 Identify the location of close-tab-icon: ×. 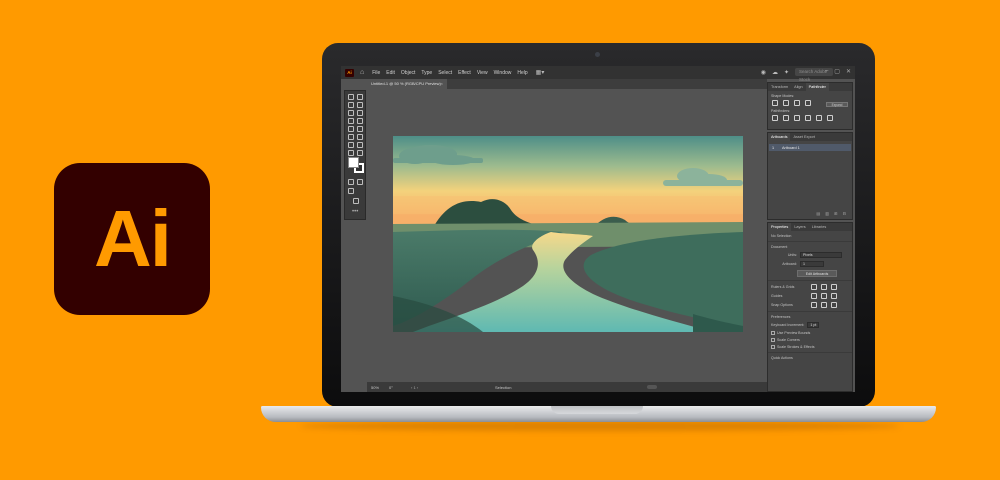
(442, 84).